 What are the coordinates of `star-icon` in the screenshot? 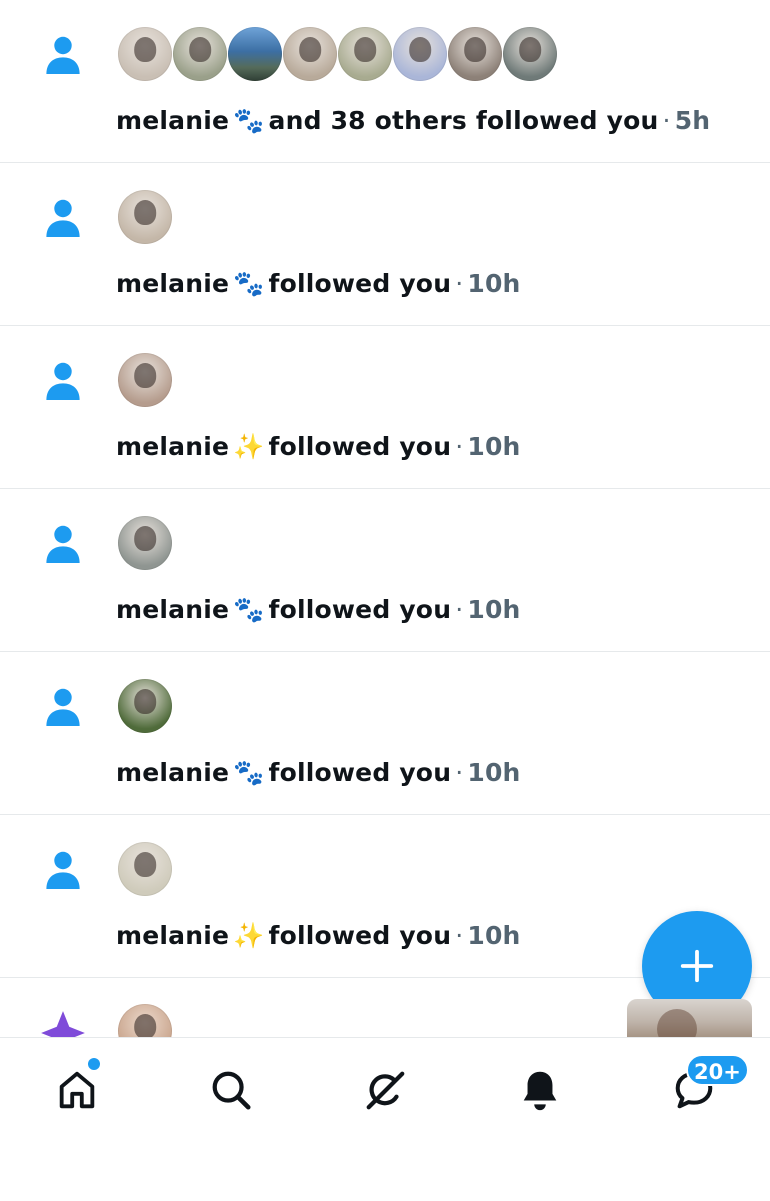 It's located at (63, 1024).